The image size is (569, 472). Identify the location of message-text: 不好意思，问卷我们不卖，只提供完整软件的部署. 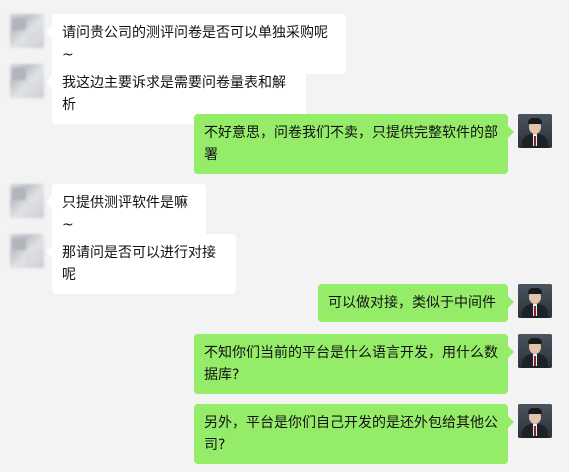
(351, 144).